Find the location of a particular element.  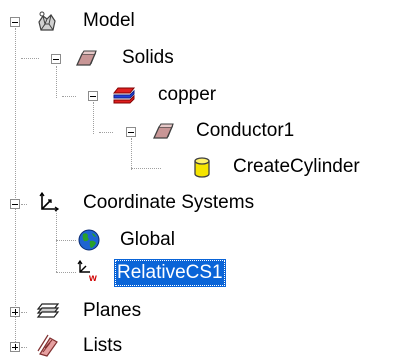

axes-icon is located at coordinates (48, 201).